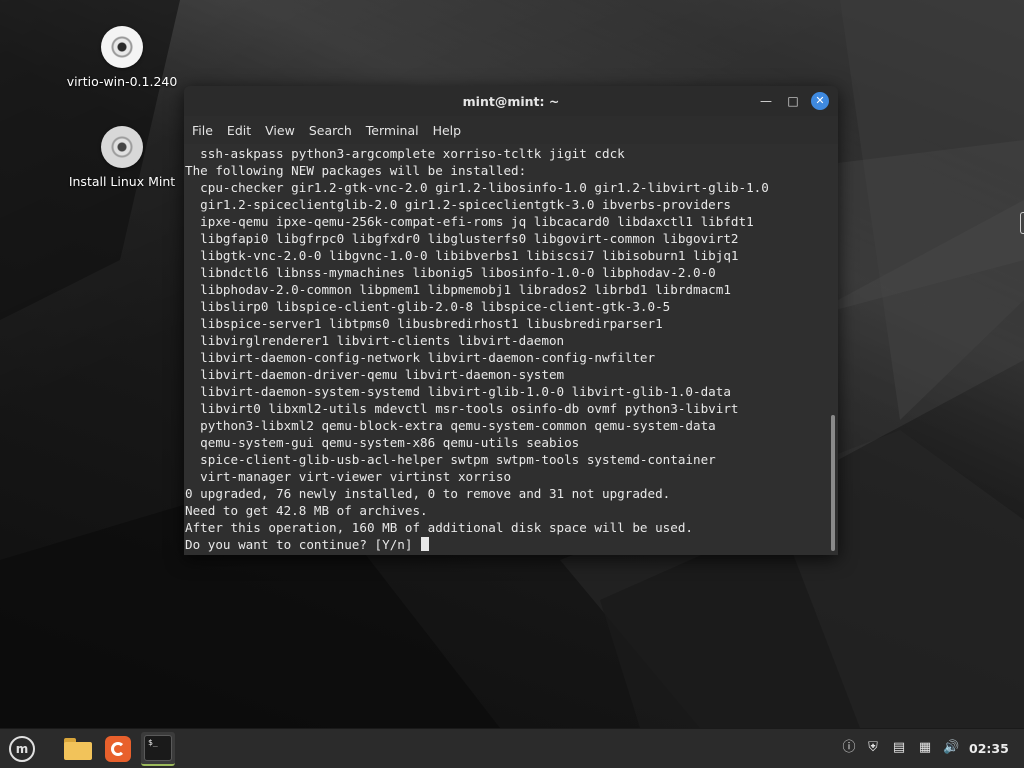 This screenshot has width=1024, height=768. I want to click on menu-edit: Edit, so click(239, 131).